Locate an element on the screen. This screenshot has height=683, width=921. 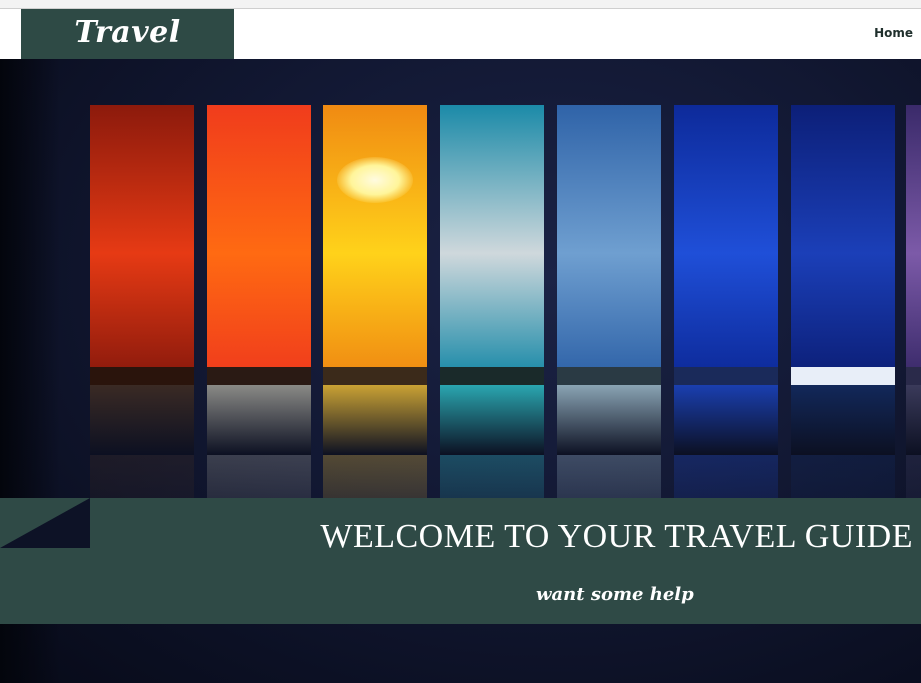
welcome-title: WELCOME TO YOUR TRAVEL GUIDE is located at coordinates (616, 536).